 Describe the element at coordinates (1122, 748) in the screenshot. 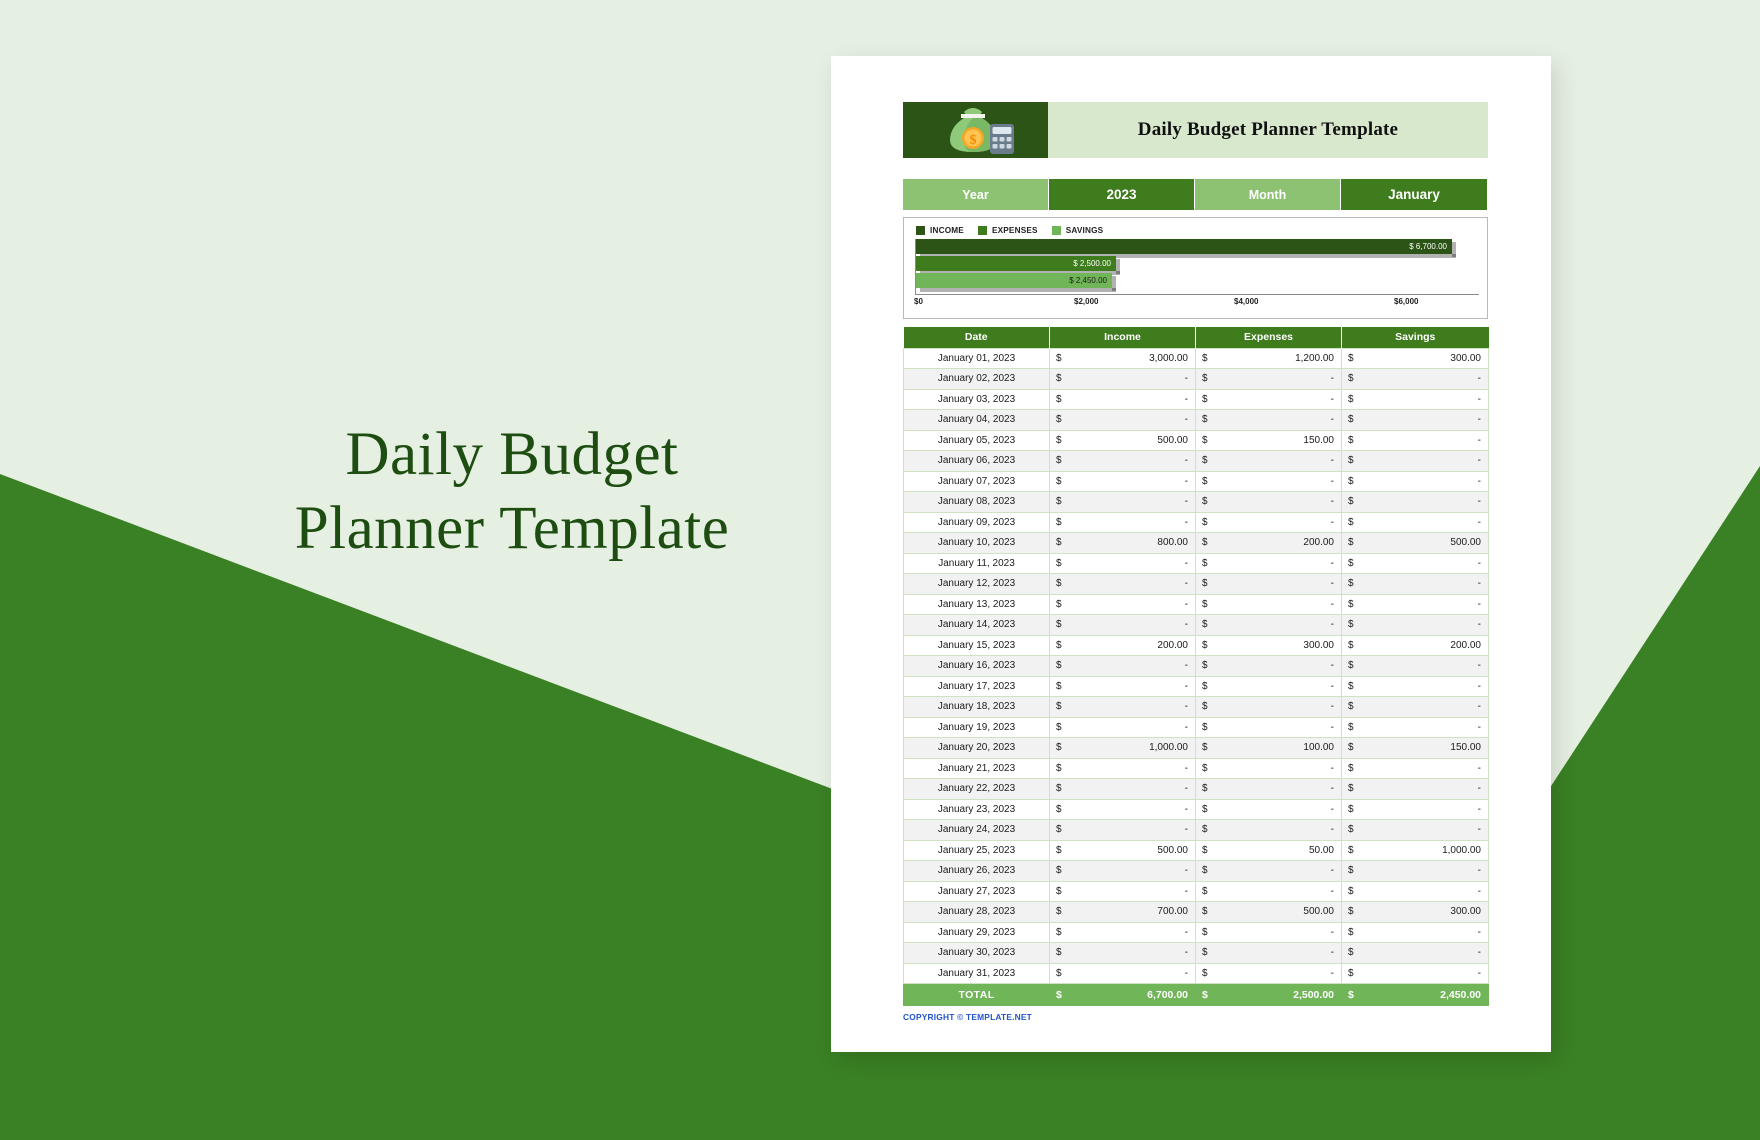

I see `cell-income: $1,000.00` at that location.